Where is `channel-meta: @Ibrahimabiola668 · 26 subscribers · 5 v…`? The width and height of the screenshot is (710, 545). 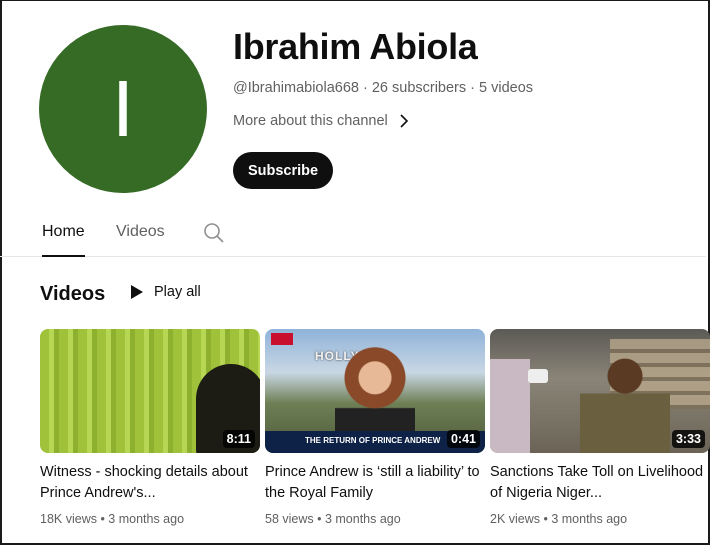
channel-meta: @Ibrahimabiola668 · 26 subscribers · 5 v… is located at coordinates (383, 88).